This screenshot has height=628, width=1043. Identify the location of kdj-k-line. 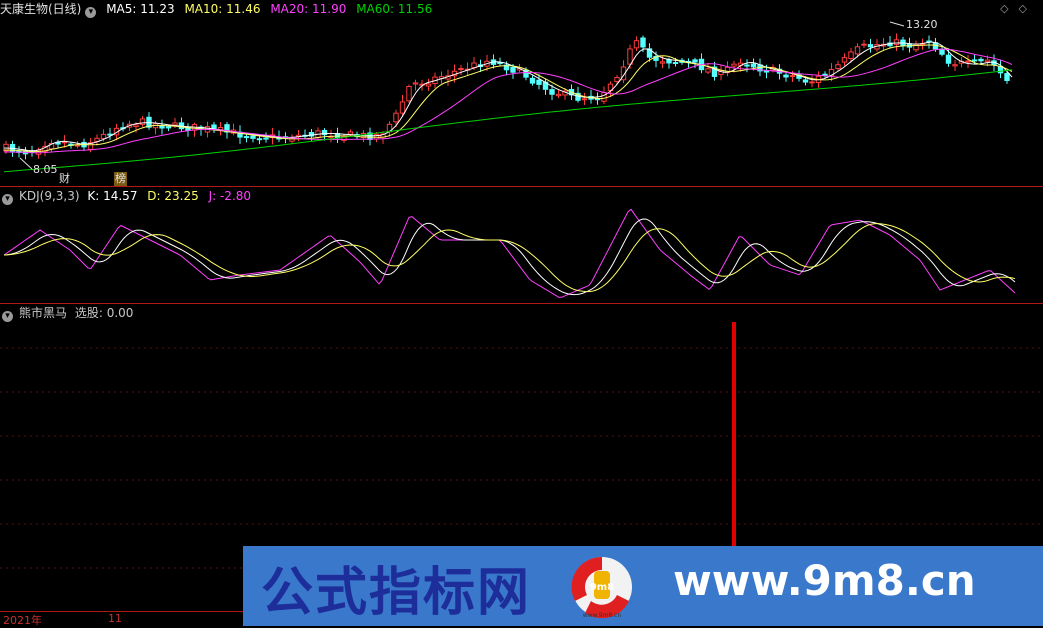
(509, 257).